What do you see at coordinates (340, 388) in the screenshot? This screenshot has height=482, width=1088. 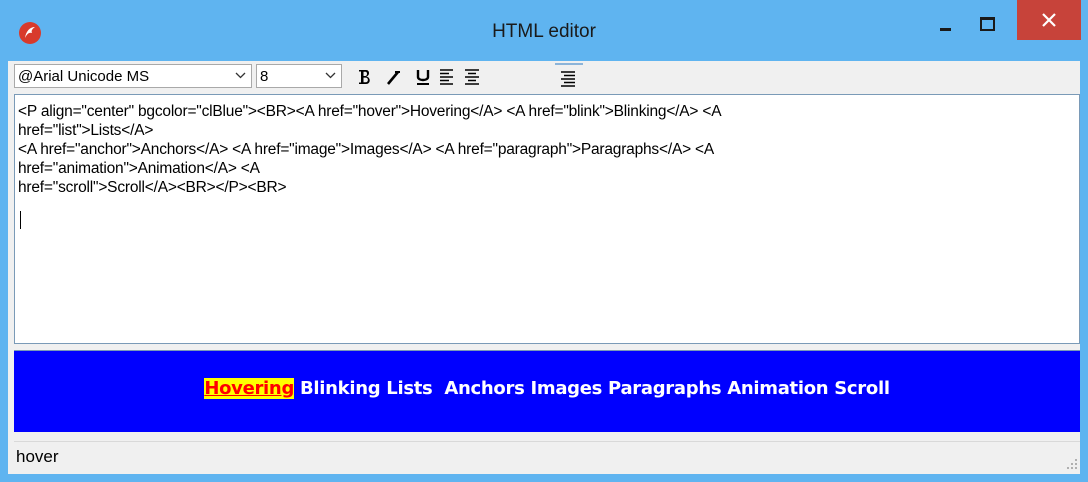 I see `link-blinking: Blinking` at bounding box center [340, 388].